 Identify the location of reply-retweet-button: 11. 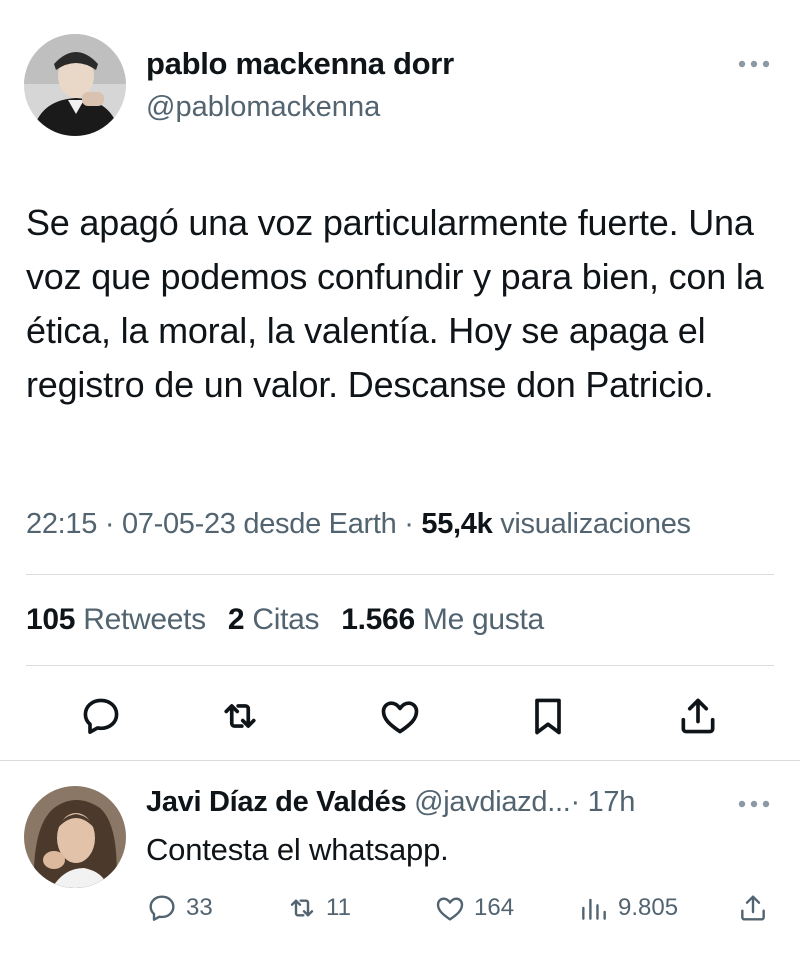
(318, 908).